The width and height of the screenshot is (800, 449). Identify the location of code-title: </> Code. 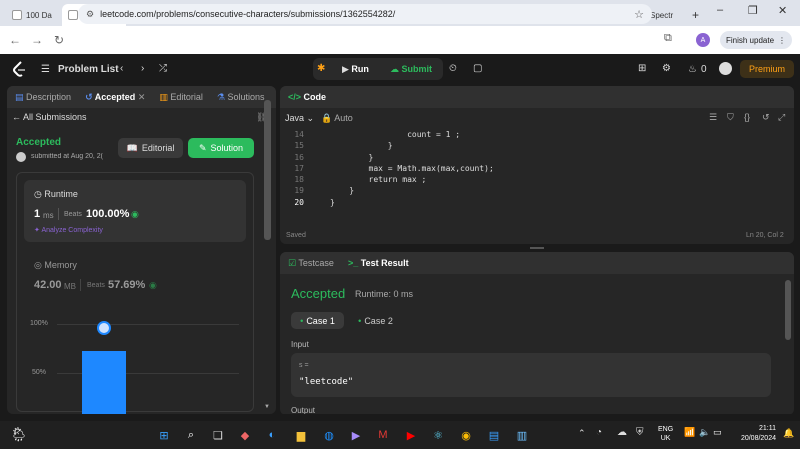
(307, 97).